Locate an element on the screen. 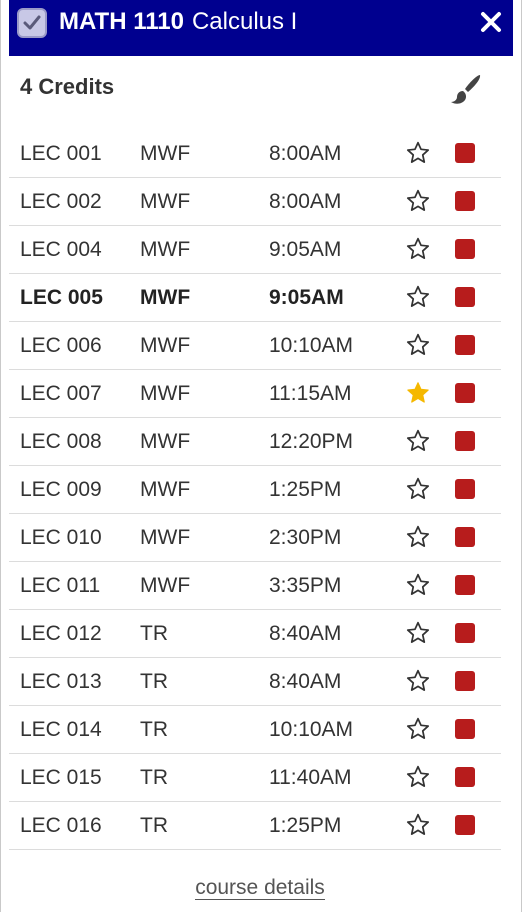 This screenshot has height=912, width=524. section-row: LEC 008 MWF 12:20PM is located at coordinates (255, 442).